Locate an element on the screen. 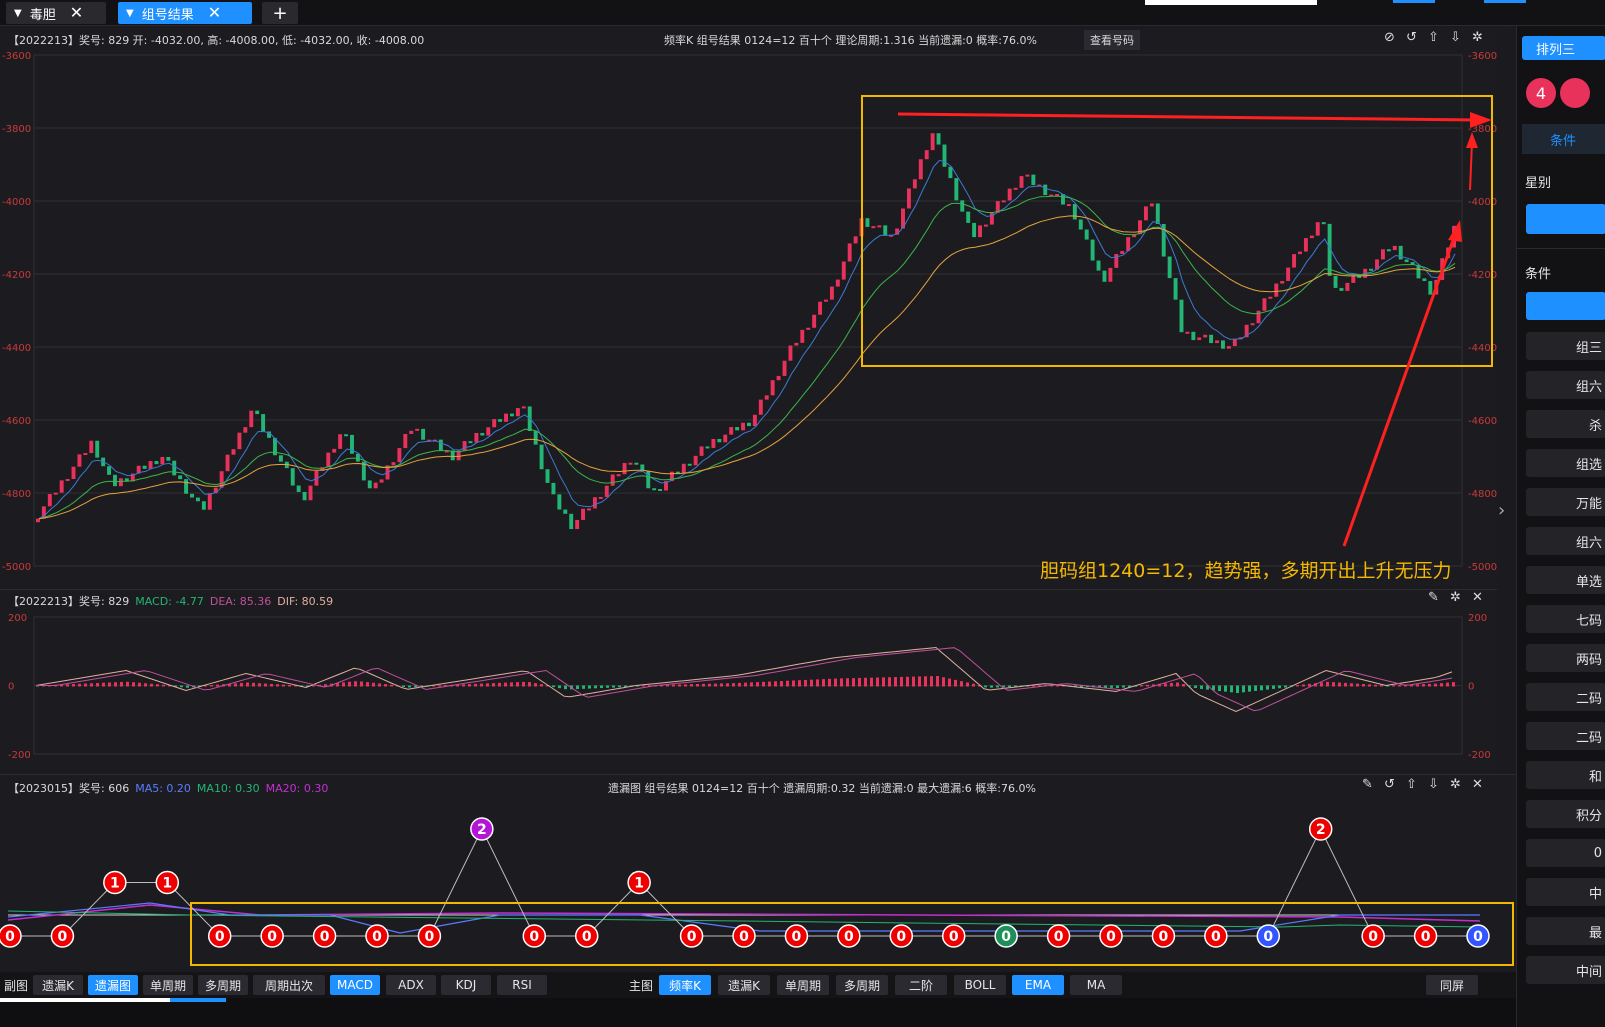  condition-item: 杀 is located at coordinates (1565, 424).